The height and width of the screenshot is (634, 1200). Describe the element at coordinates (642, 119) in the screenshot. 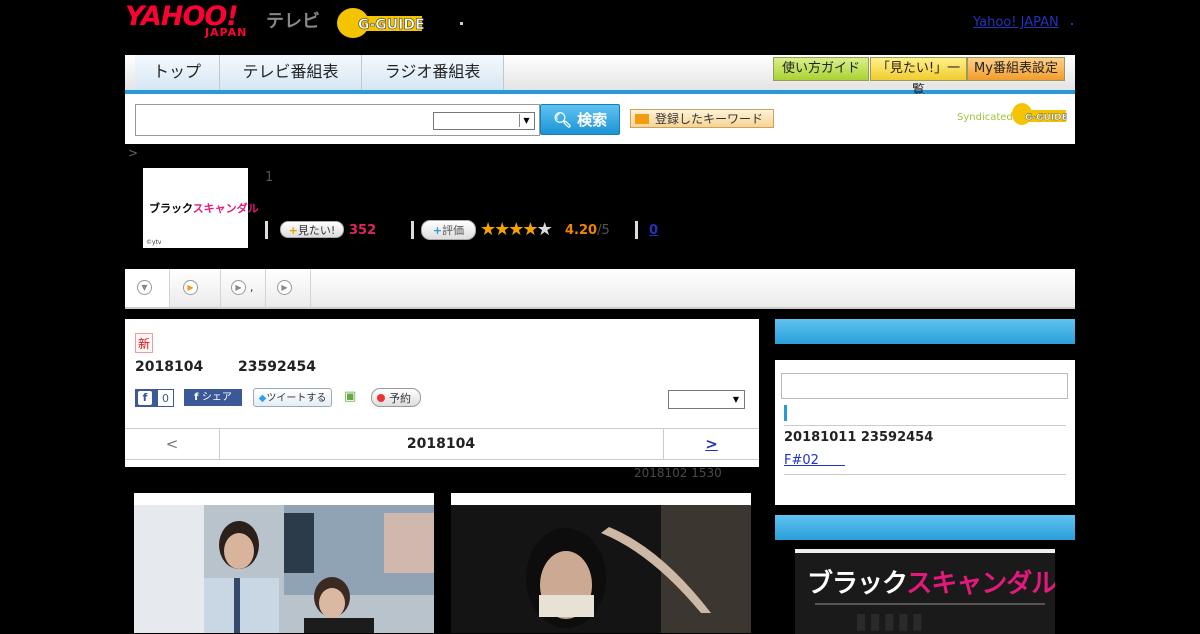

I see `triangle-icon` at that location.